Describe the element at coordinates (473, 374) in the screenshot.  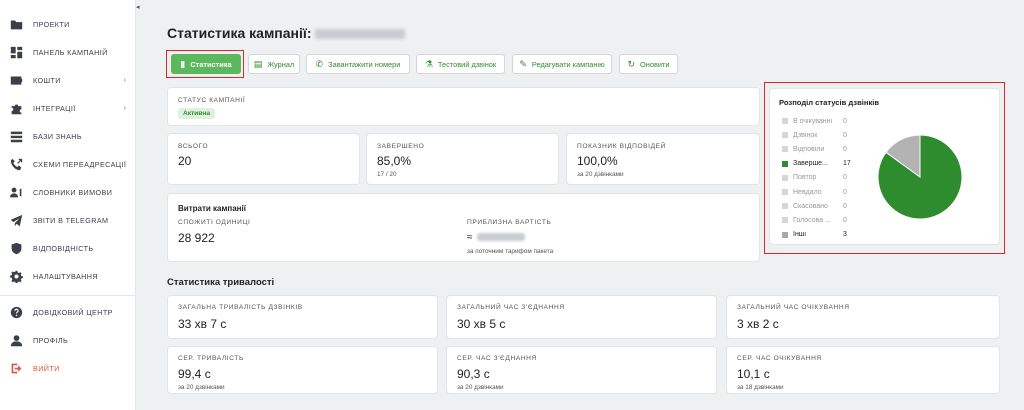
I see `duration-value: 90,3 с` at that location.